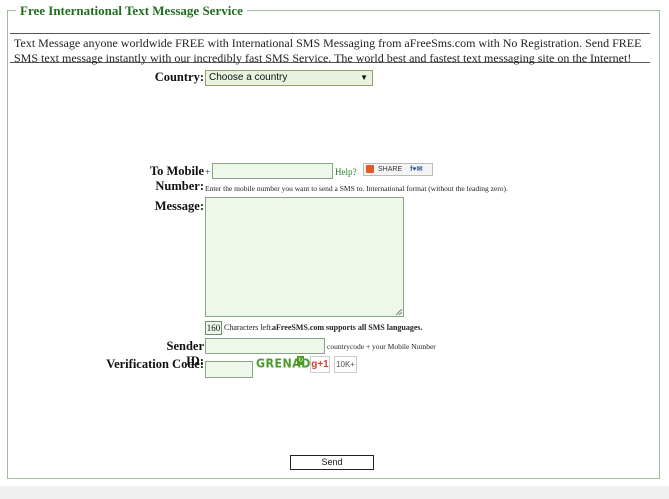 The width and height of the screenshot is (669, 499). I want to click on mobile-prefix: +, so click(208, 172).